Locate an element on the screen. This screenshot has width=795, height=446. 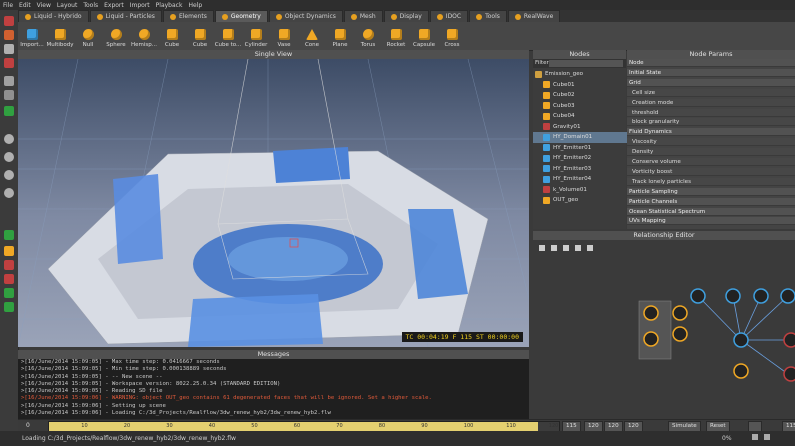
param-row: Initial State is located at coordinates (711, 72).